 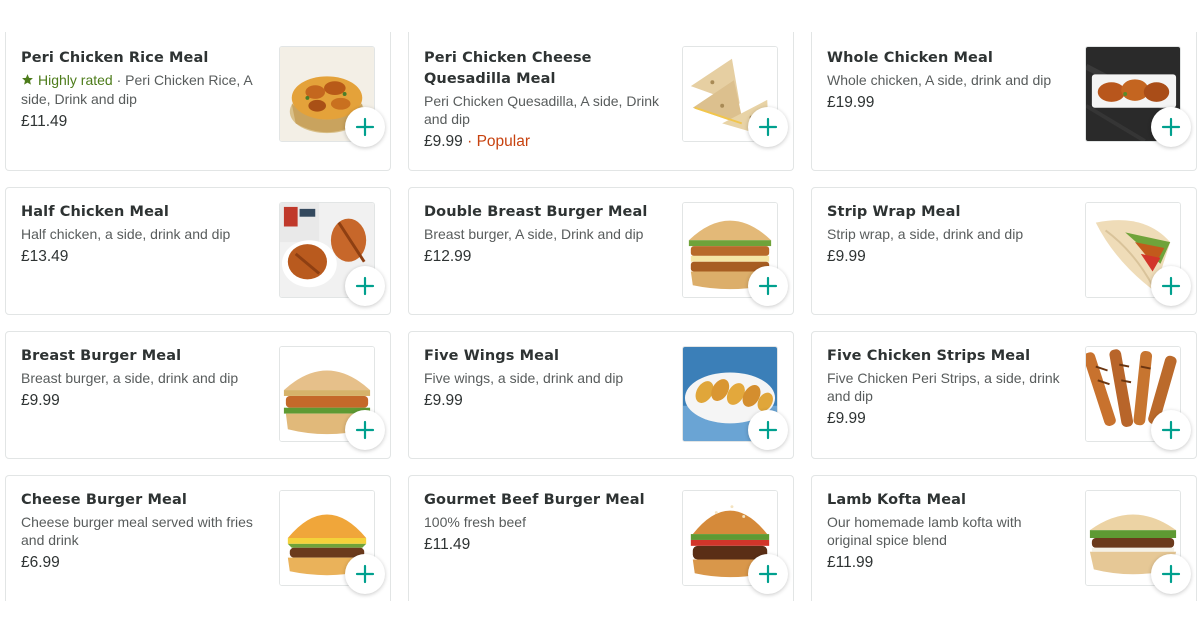 I want to click on item-price: £19.99, so click(x=851, y=102).